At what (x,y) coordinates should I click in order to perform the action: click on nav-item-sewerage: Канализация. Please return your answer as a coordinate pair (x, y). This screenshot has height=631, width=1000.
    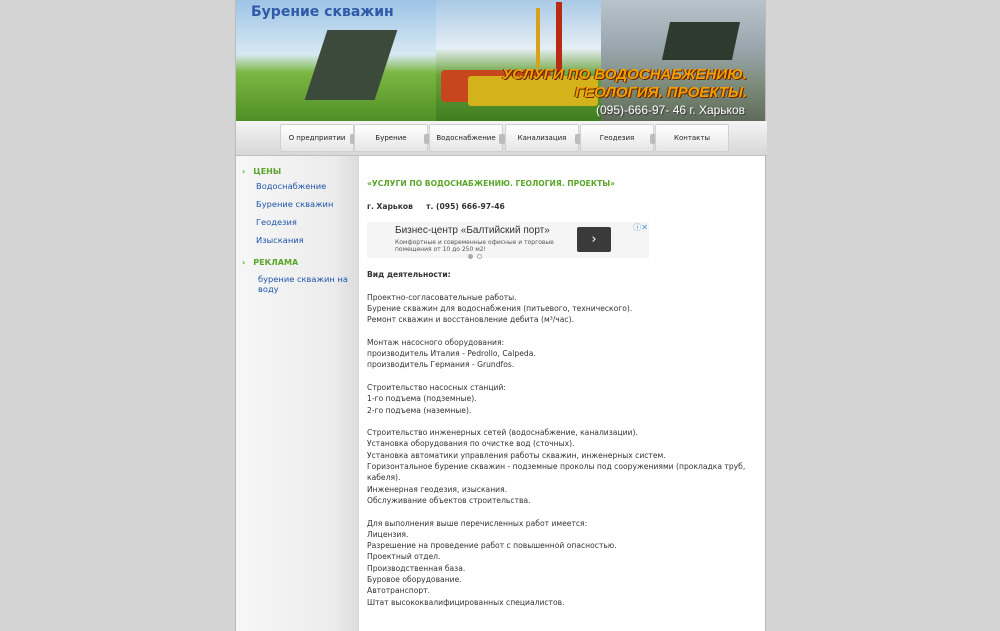
    Looking at the image, I should click on (543, 138).